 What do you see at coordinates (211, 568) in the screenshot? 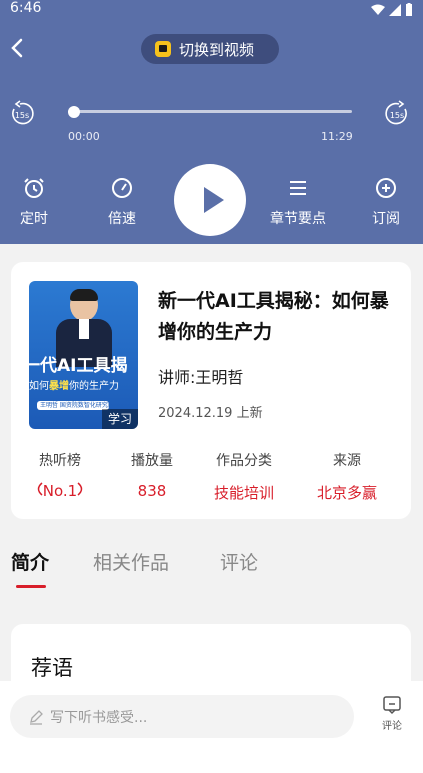
I see `tab-bar: 简介 相关作品 评论` at bounding box center [211, 568].